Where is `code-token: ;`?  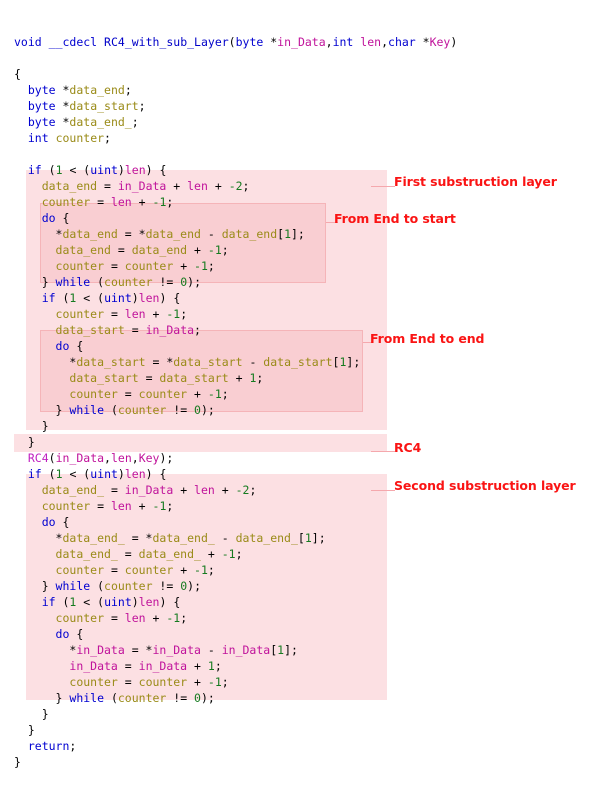
code-token: ; is located at coordinates (73, 745).